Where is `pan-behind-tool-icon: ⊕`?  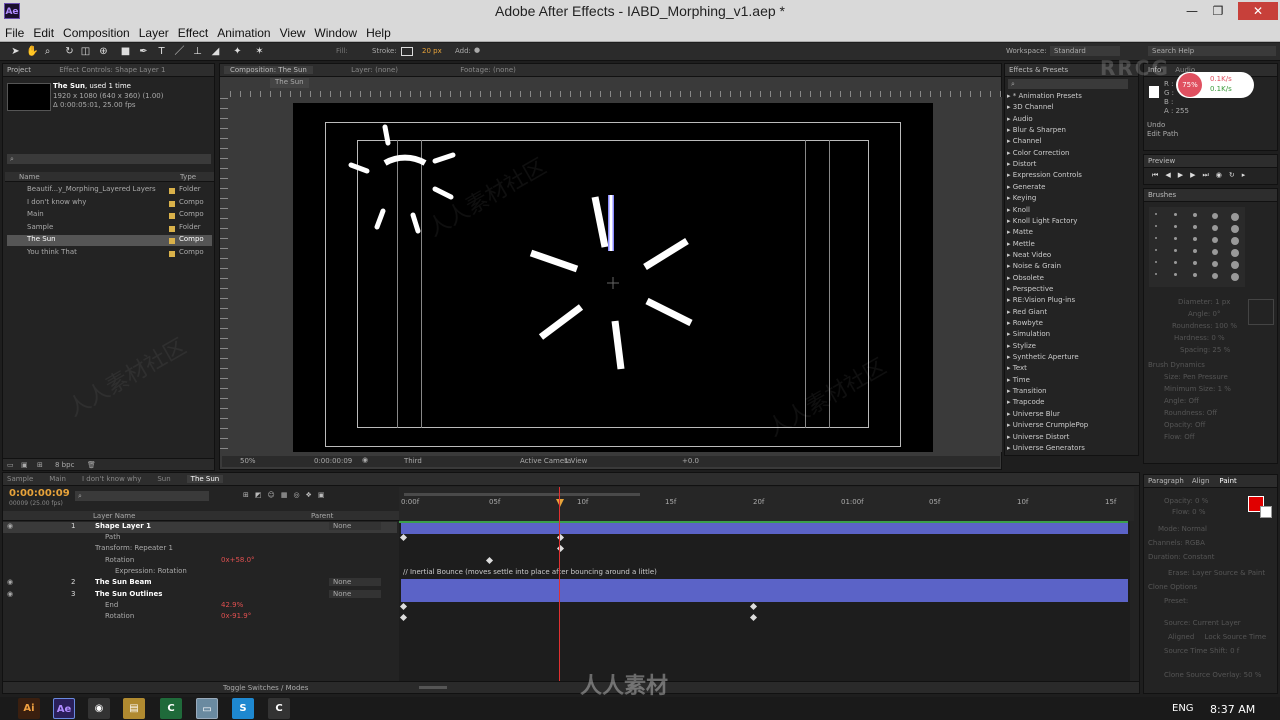
pan-behind-tool-icon: ⊕ is located at coordinates (103, 51).